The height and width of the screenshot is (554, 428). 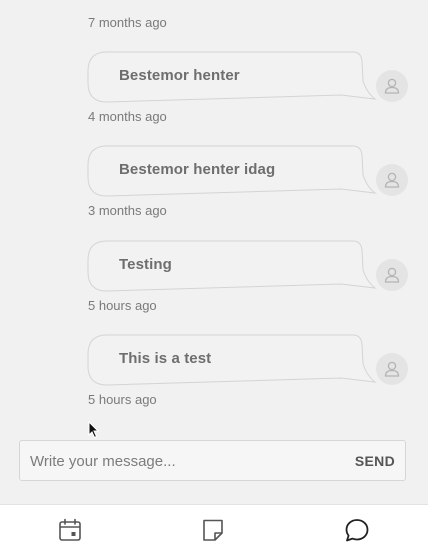 I want to click on chat-bubble-icon, so click(x=357, y=530).